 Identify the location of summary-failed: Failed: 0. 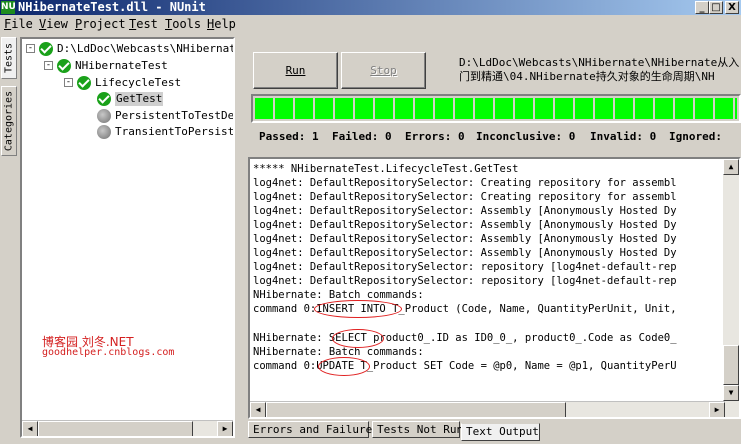
(362, 136).